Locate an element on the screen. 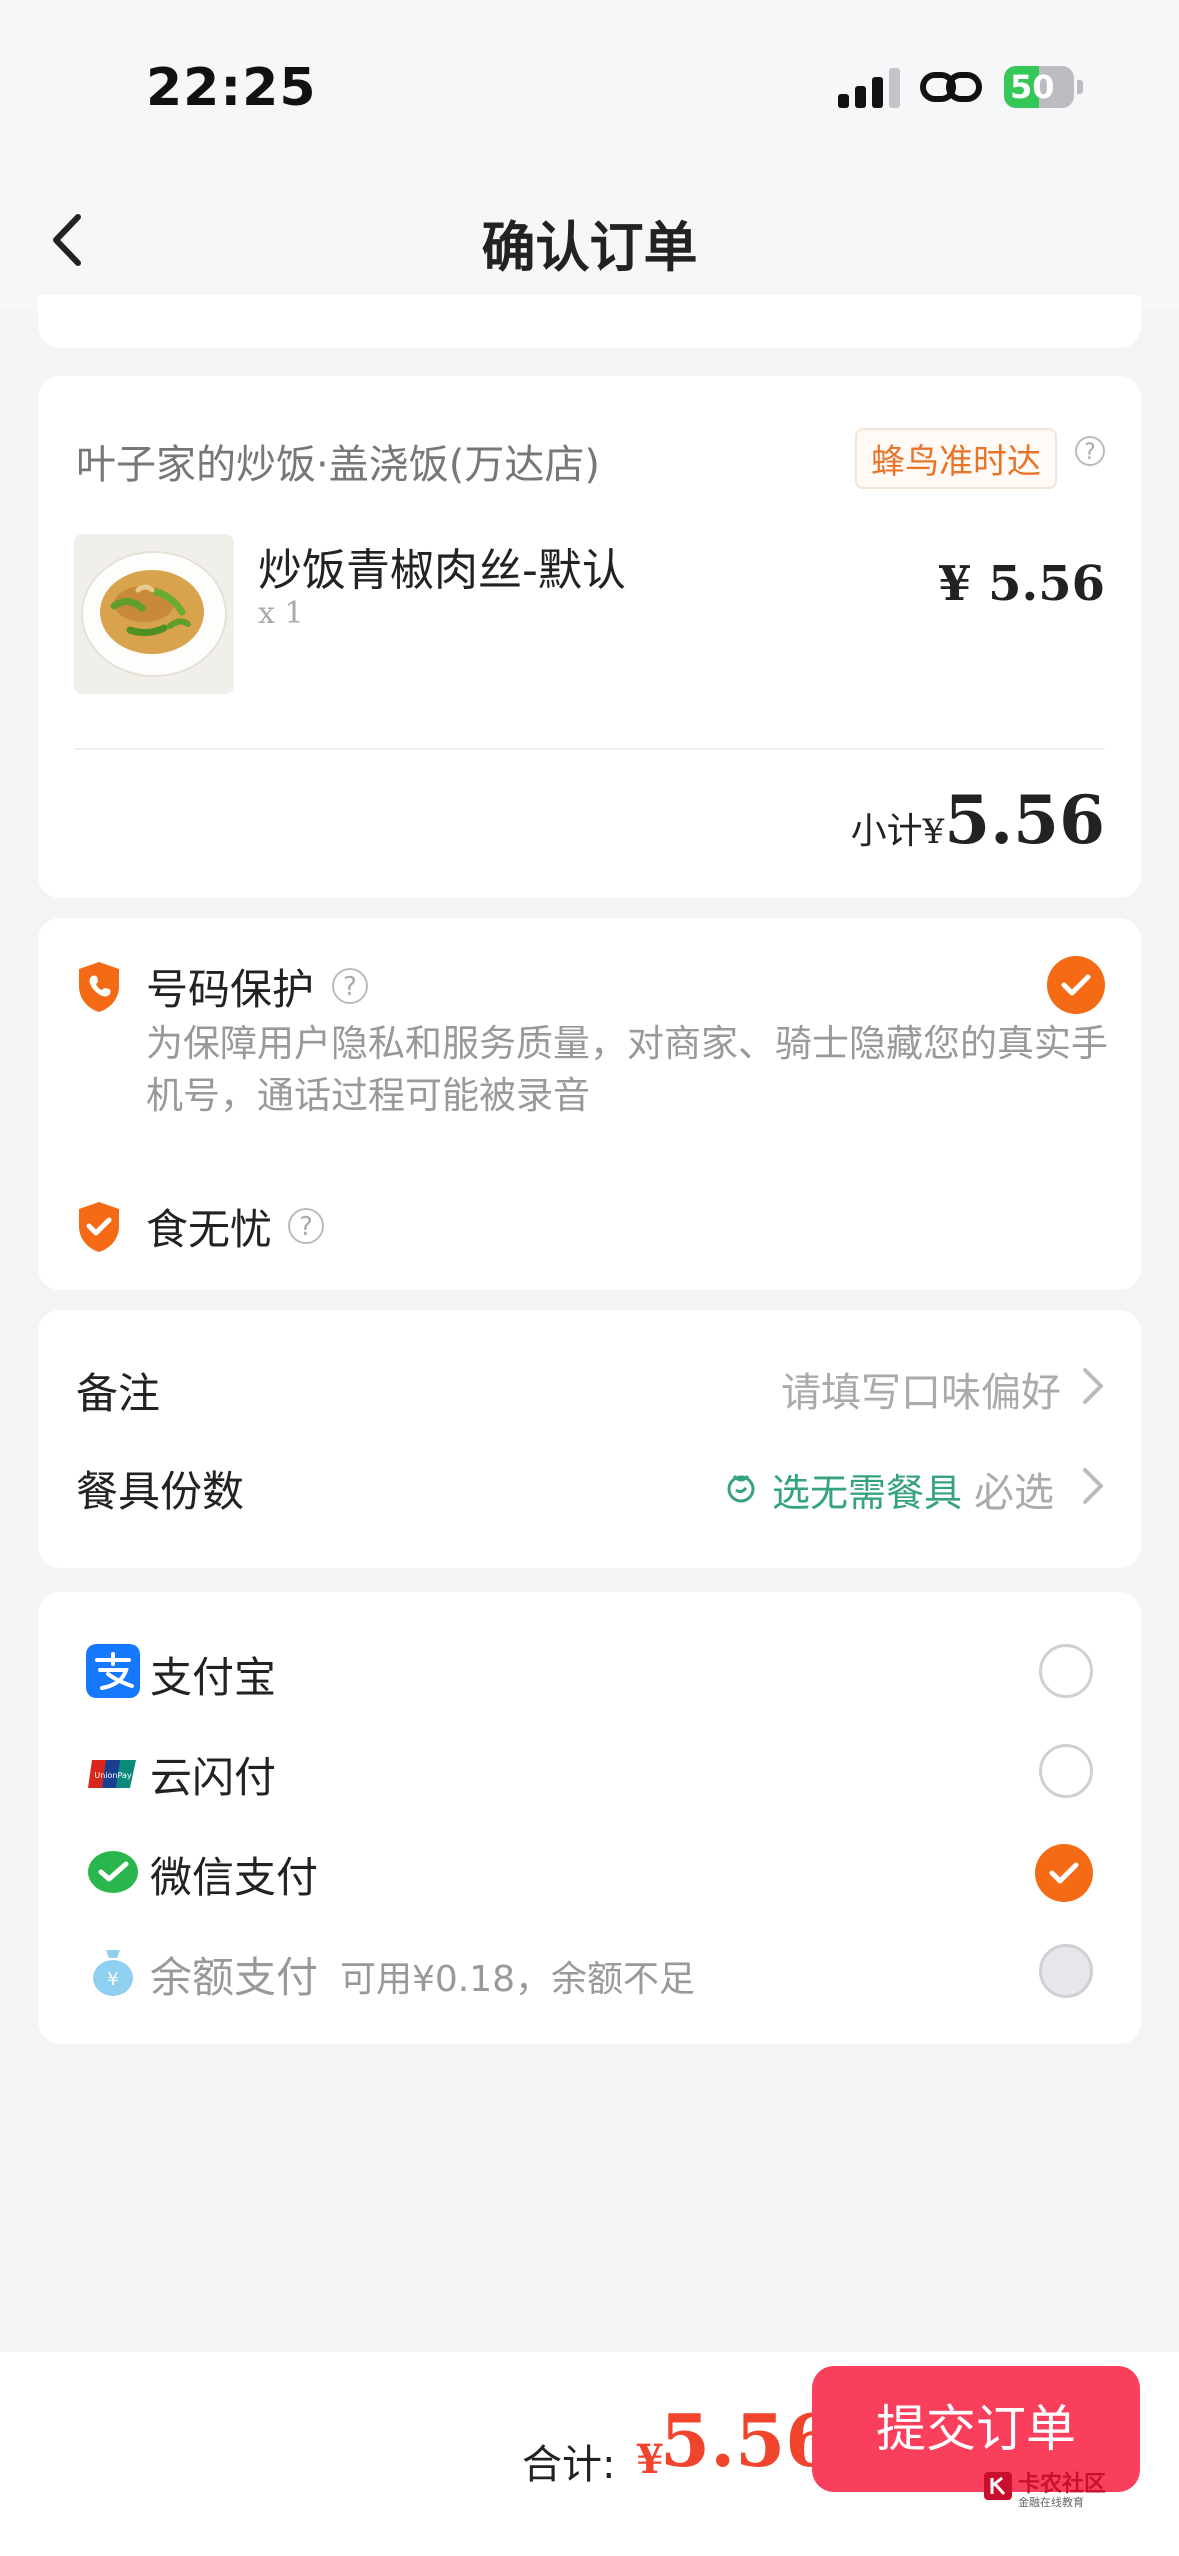  remark-label: 备注 is located at coordinates (118, 1393).